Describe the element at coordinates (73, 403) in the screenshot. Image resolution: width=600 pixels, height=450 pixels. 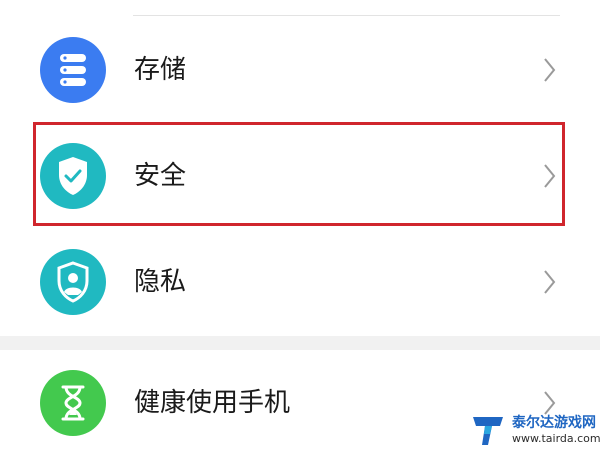
I see `hourglass-icon` at that location.